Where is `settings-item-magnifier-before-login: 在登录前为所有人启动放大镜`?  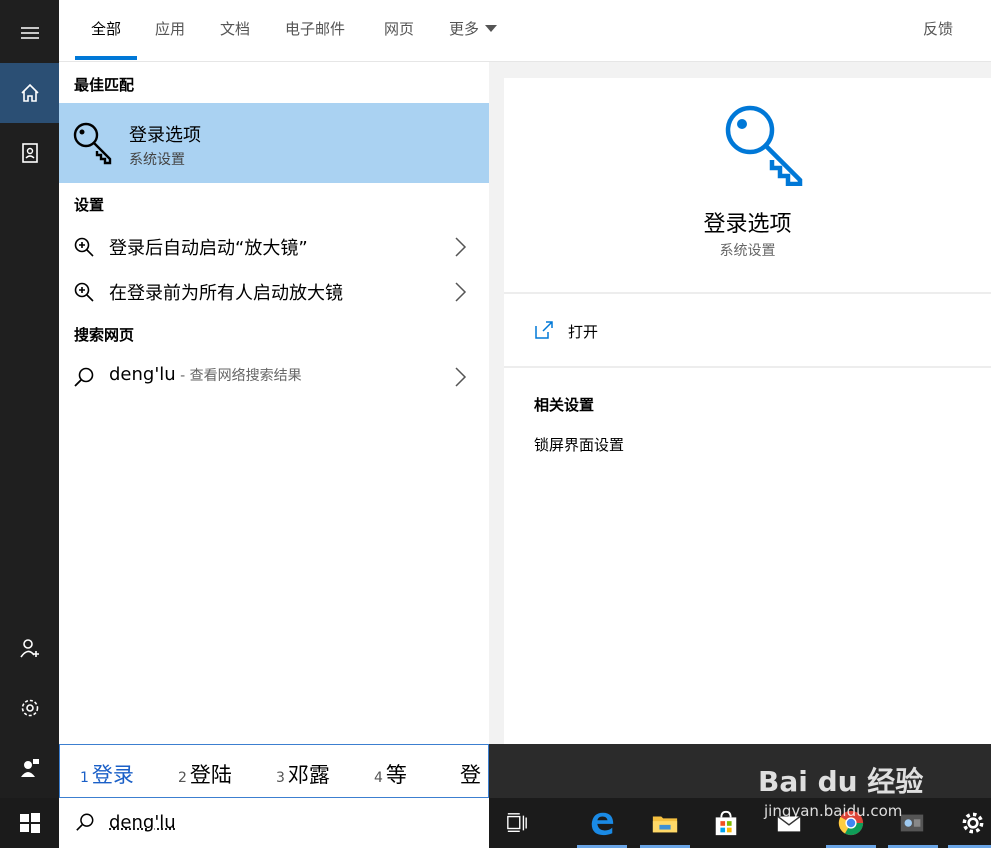
settings-item-magnifier-before-login: 在登录前为所有人启动放大镜 is located at coordinates (274, 291).